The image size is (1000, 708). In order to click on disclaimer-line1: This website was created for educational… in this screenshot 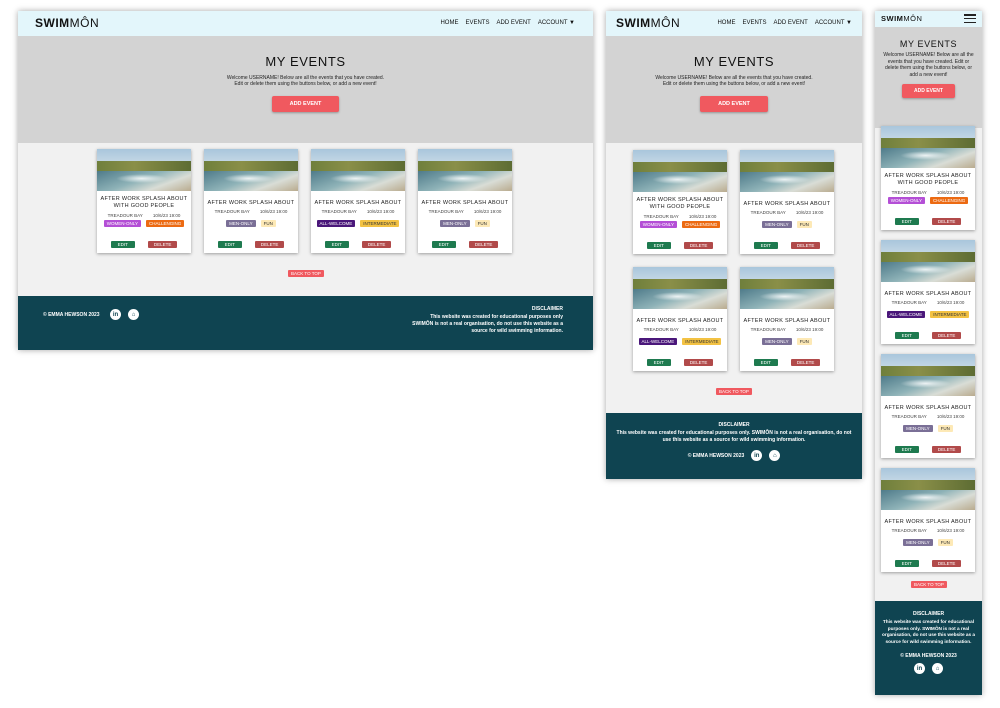, I will do `click(734, 433)`.